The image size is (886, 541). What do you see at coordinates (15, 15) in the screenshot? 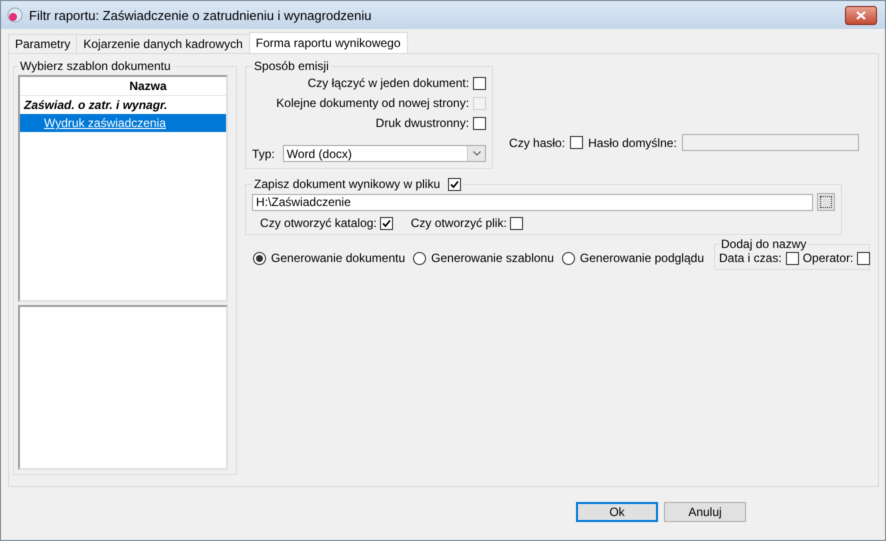
I see `app-icon` at bounding box center [15, 15].